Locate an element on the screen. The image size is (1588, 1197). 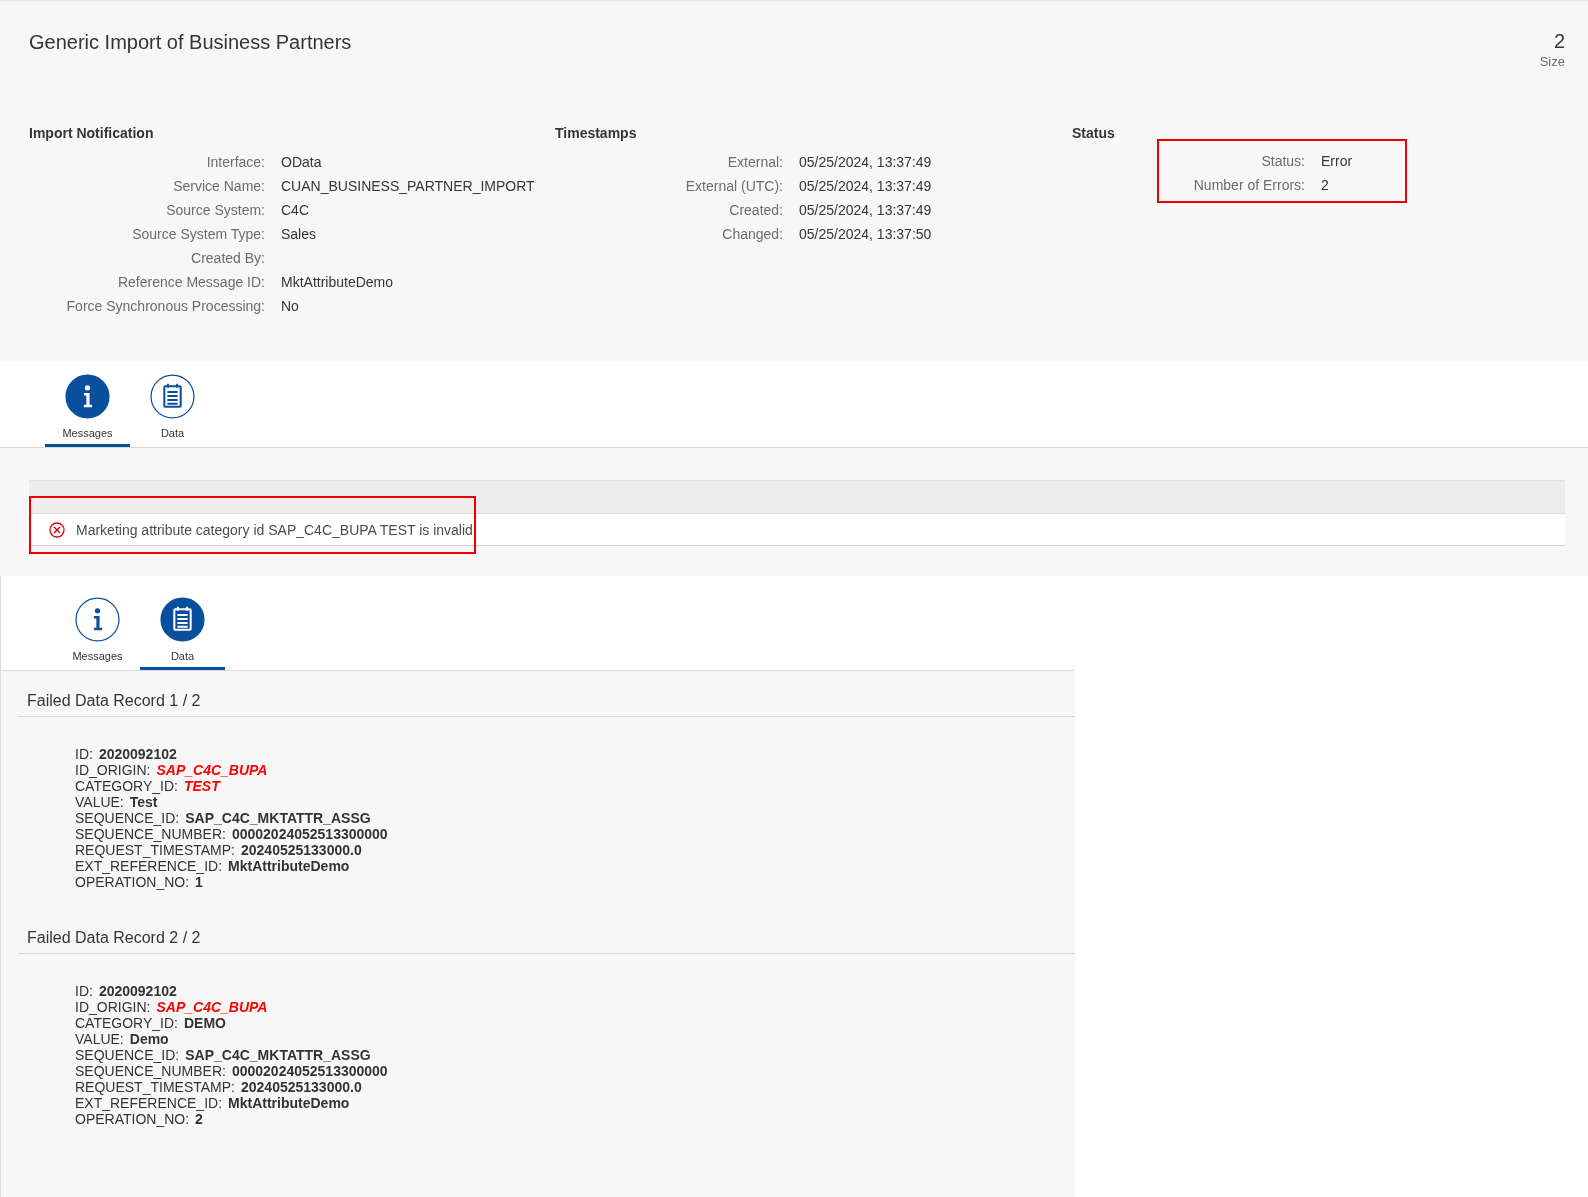
section-title: Import Notification is located at coordinates (92, 134).